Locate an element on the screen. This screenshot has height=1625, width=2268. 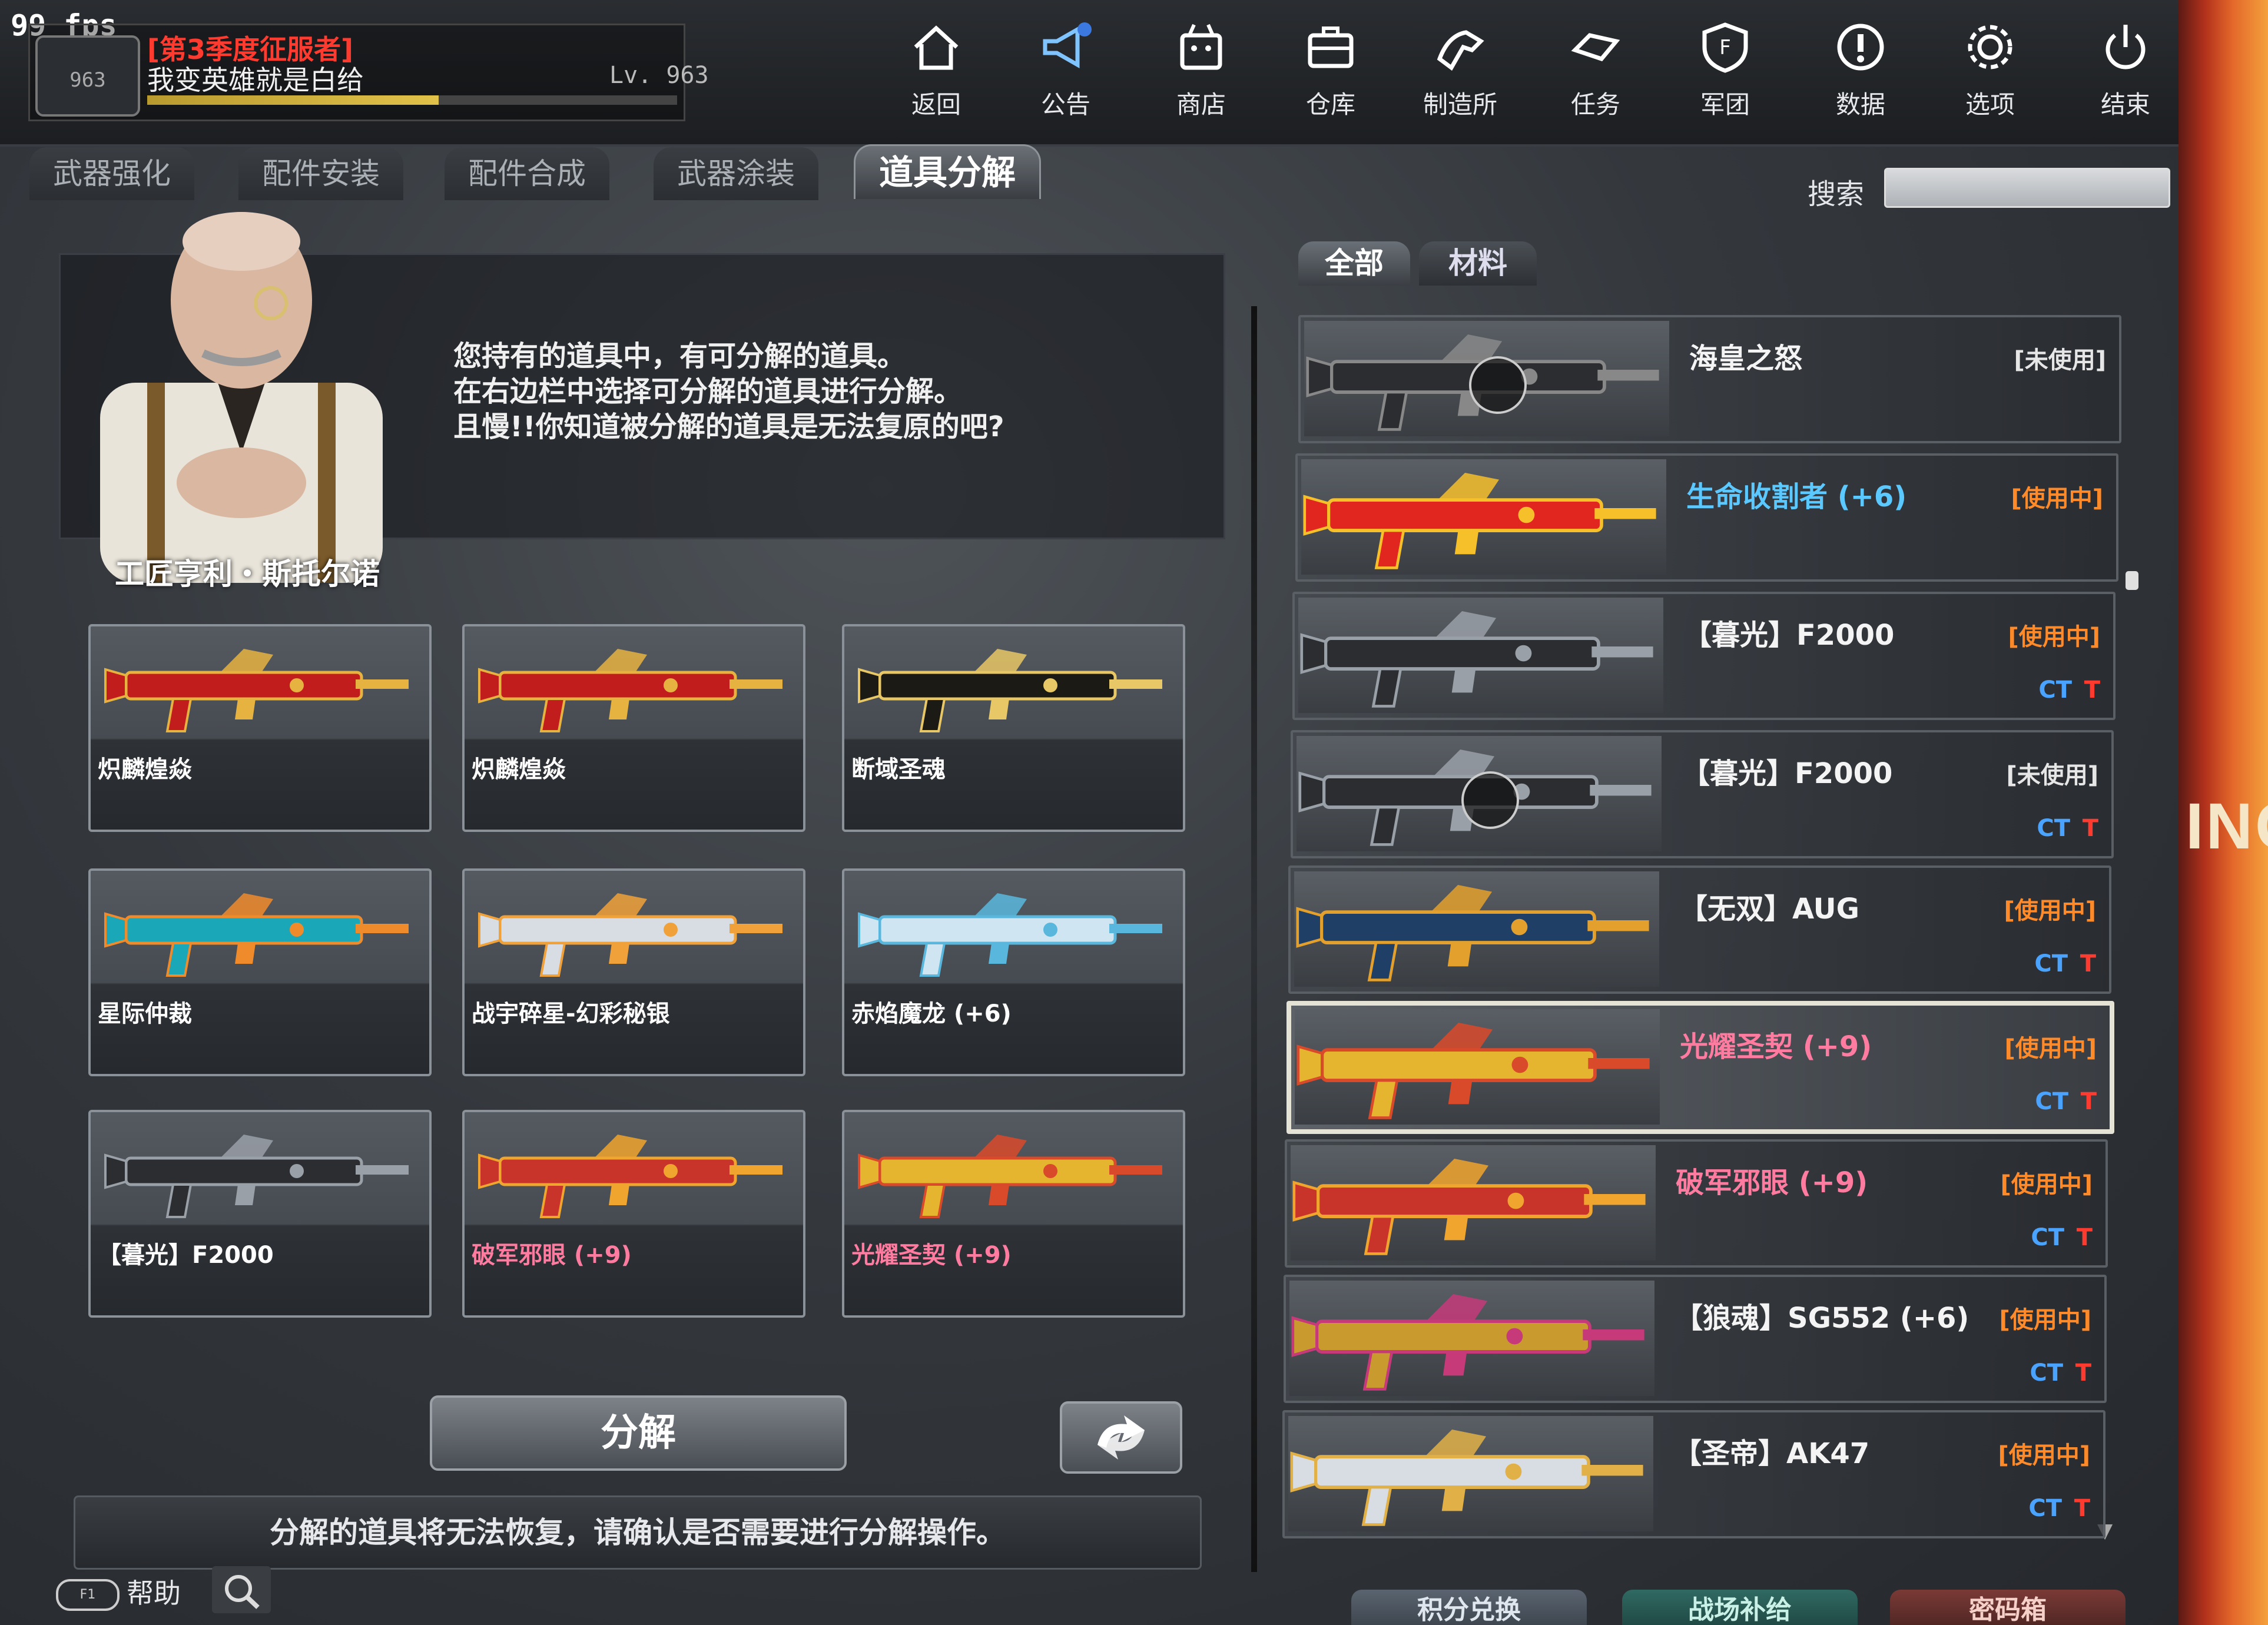
slot-label: 光耀圣契 (+9) is located at coordinates (931, 1255).